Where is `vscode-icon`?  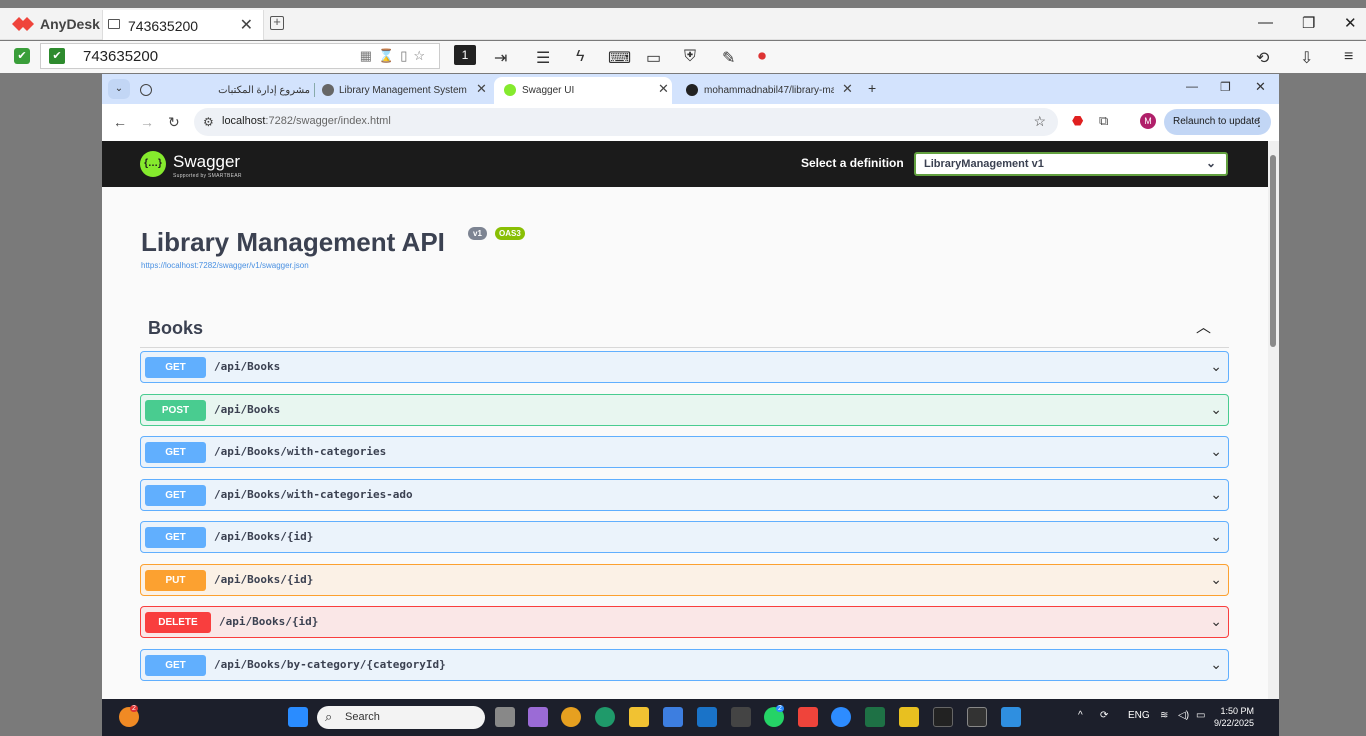 vscode-icon is located at coordinates (1011, 717).